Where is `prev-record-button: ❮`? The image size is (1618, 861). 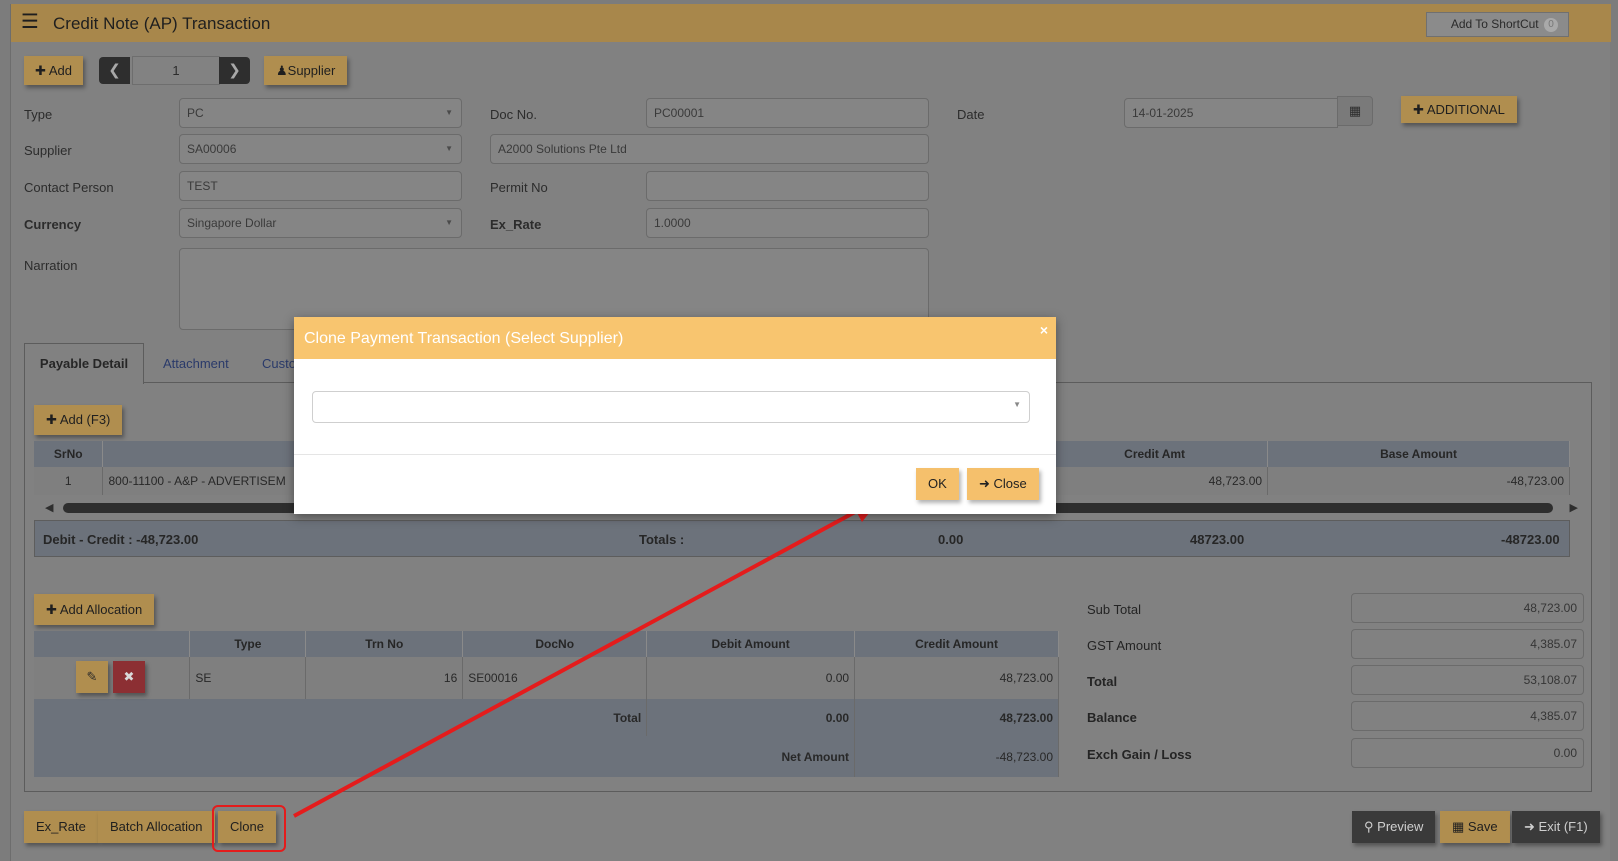
prev-record-button: ❮ is located at coordinates (114, 70).